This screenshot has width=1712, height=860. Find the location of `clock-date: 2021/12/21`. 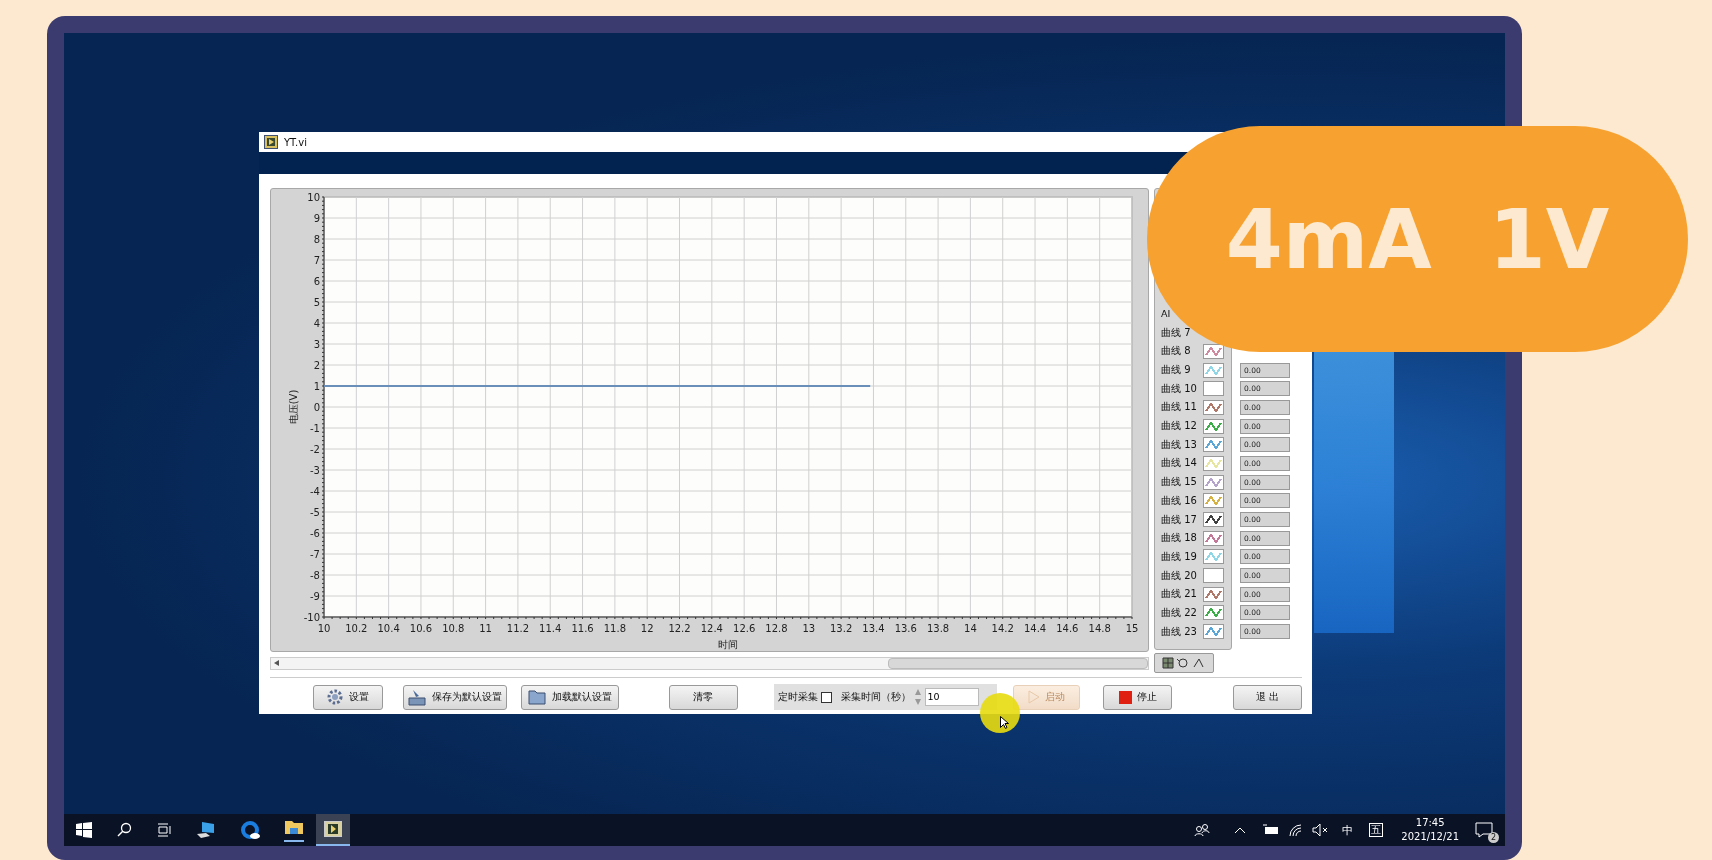

clock-date: 2021/12/21 is located at coordinates (1430, 837).